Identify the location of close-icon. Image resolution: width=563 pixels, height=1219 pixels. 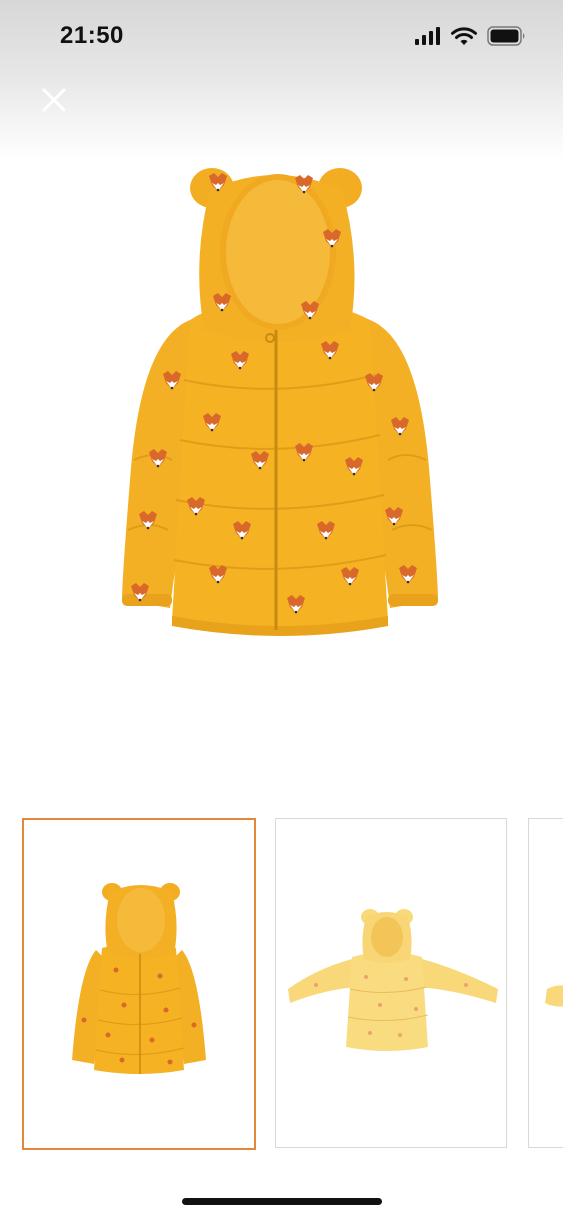
(54, 100).